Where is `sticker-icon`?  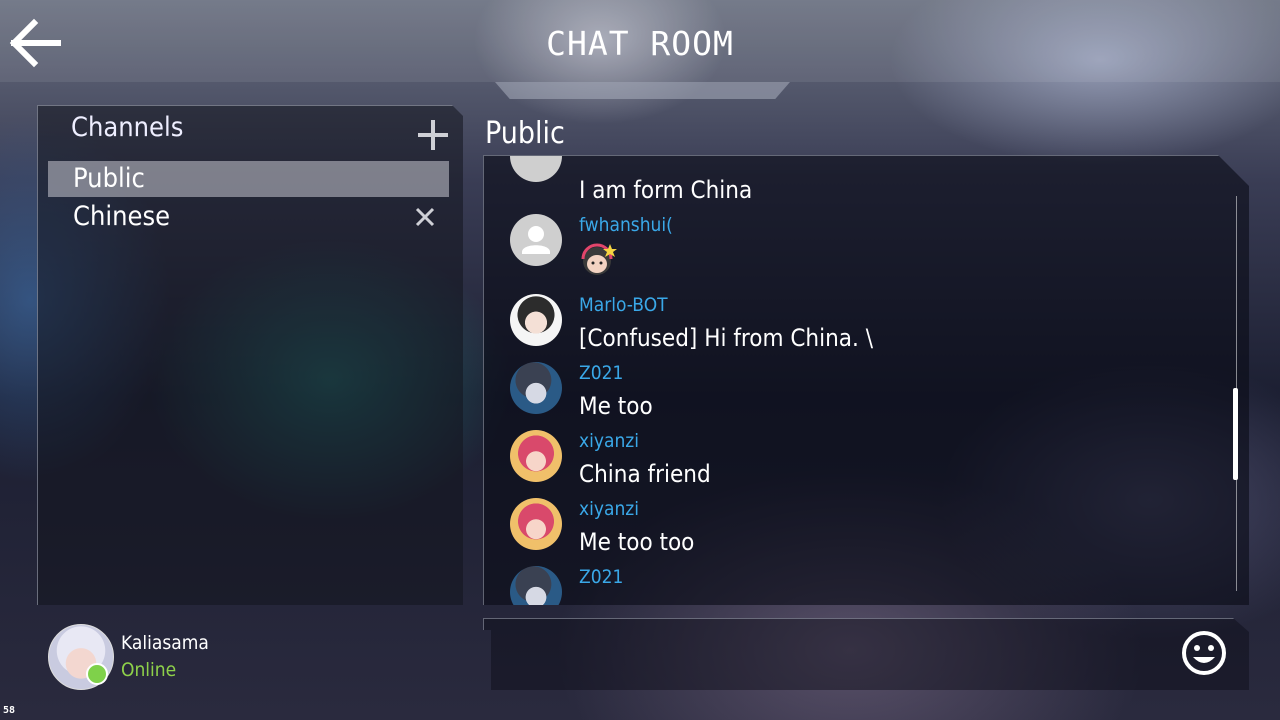
sticker-icon is located at coordinates (599, 259).